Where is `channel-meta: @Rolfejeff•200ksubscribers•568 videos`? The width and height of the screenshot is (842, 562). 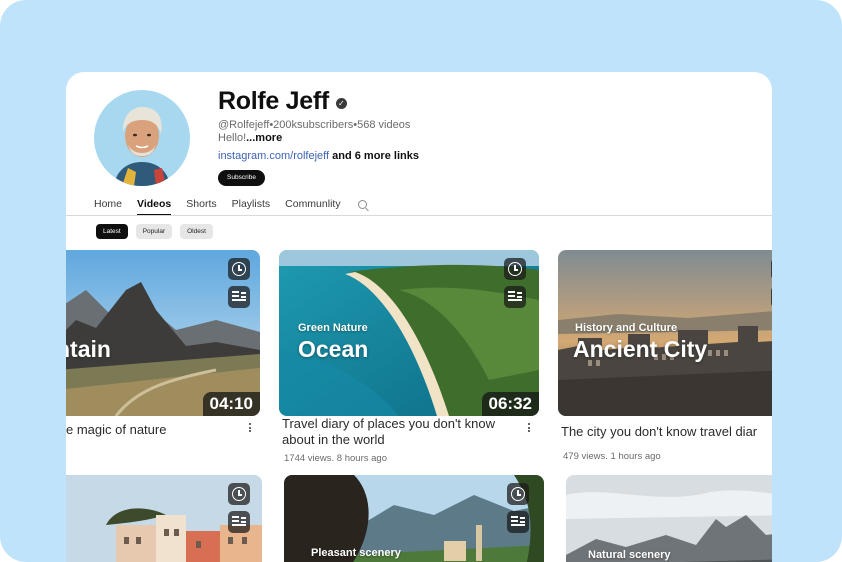
channel-meta: @Rolfejeff•200ksubscribers•568 videos is located at coordinates (314, 125).